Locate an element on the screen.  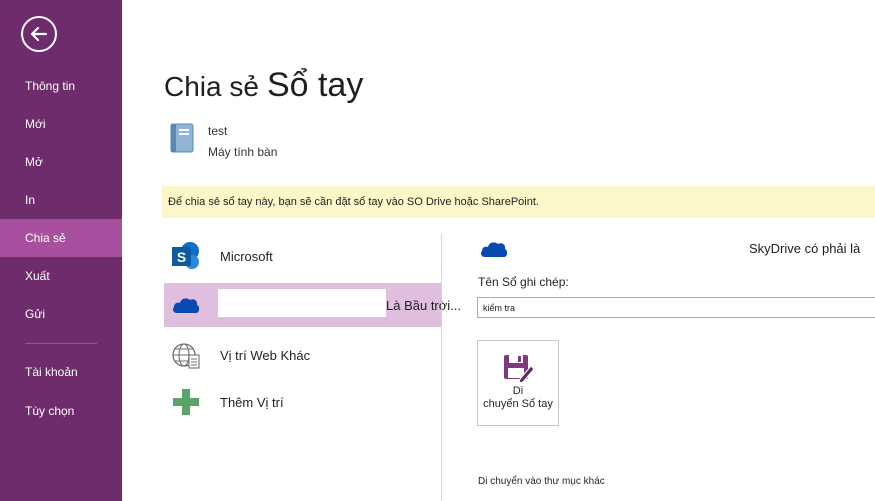
floppy-disk-pencil-icon is located at coordinates (519, 369).